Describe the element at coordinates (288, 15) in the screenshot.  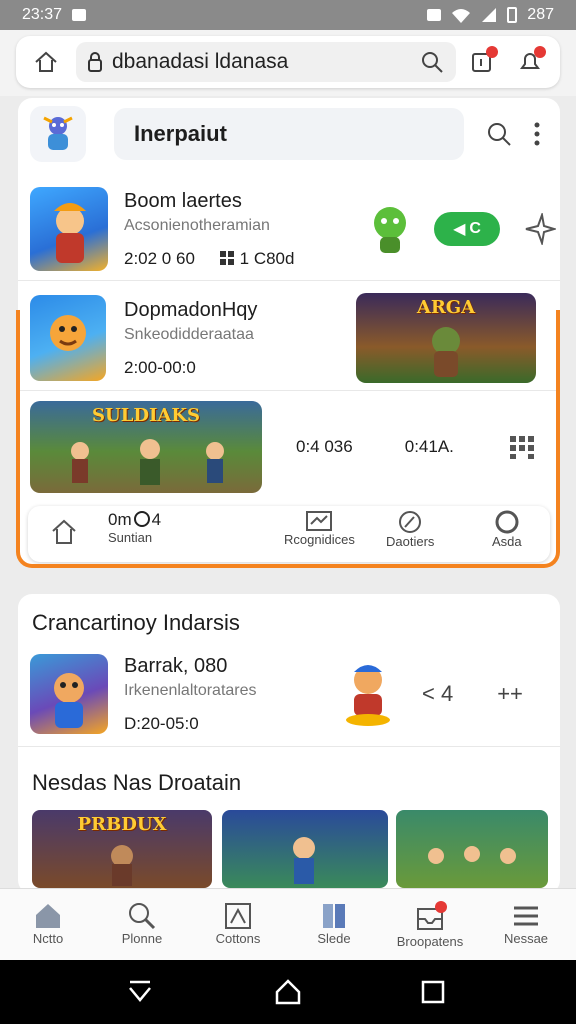
I see `status-bar: 23:37 287` at that location.